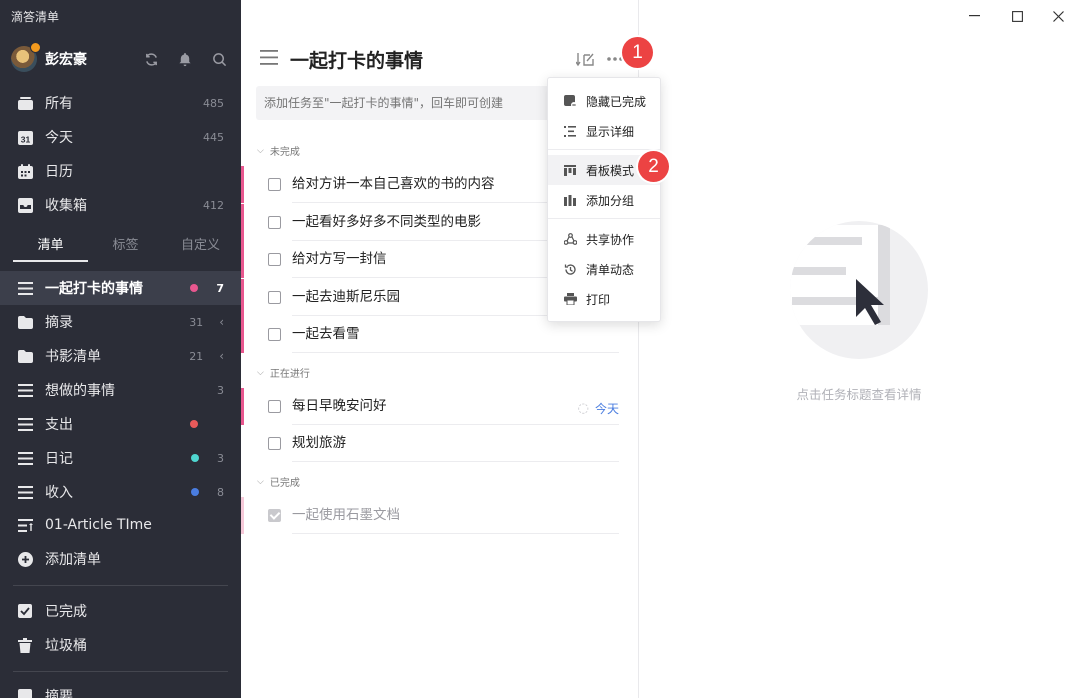  What do you see at coordinates (89, 59) in the screenshot?
I see `user-name: 彭宏豪` at bounding box center [89, 59].